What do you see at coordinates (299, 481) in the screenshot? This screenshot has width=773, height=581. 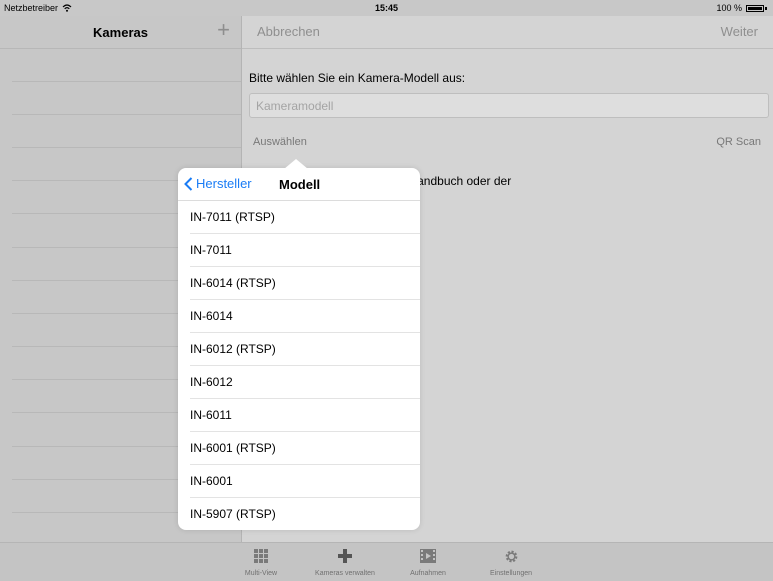 I see `model-item: IN-6001` at bounding box center [299, 481].